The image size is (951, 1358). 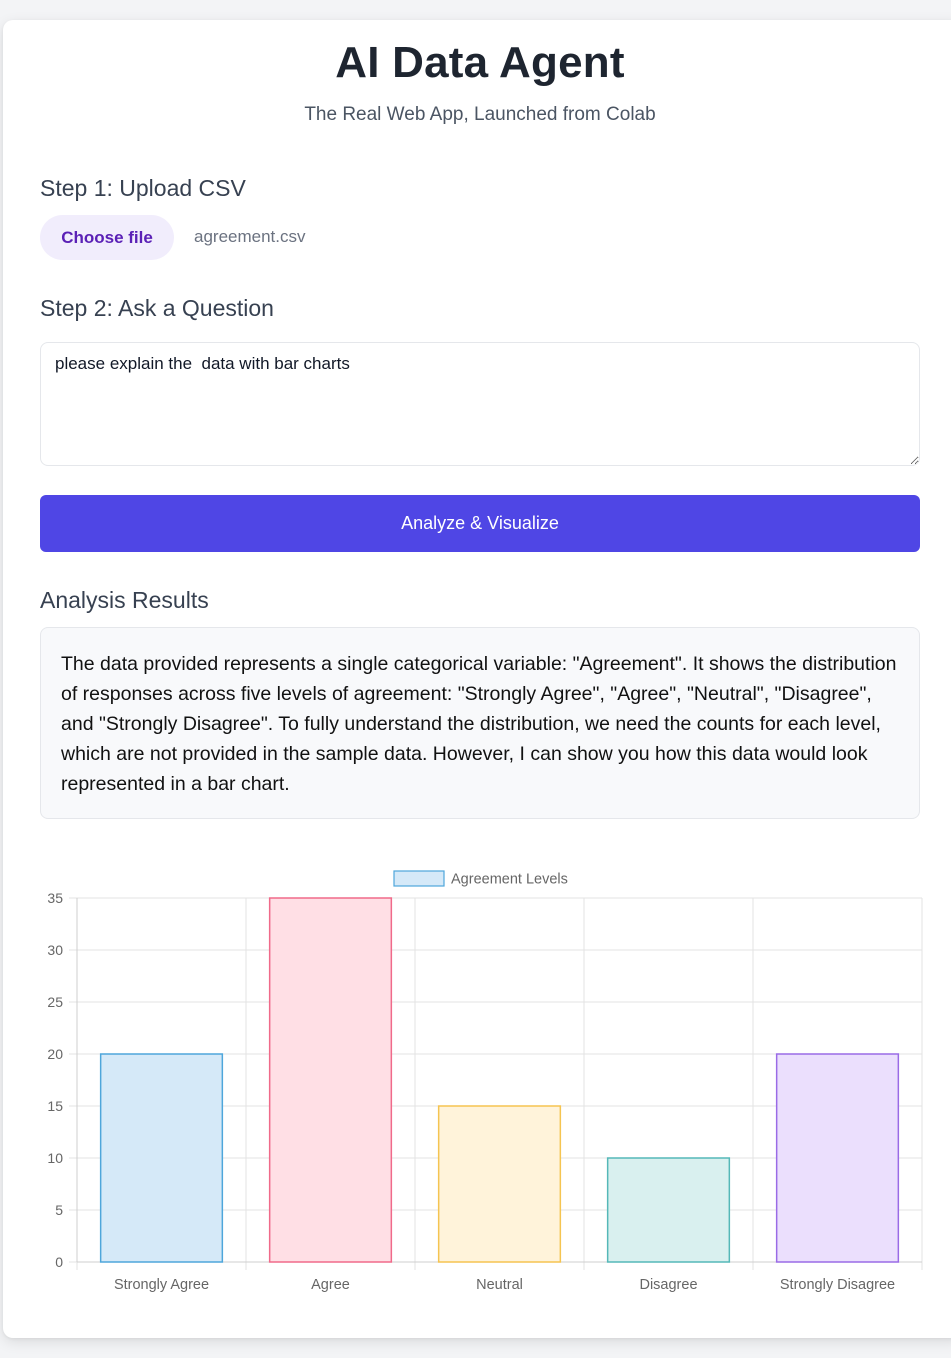 What do you see at coordinates (837, 1285) in the screenshot?
I see `x-tick-label: Strongly Disagree` at bounding box center [837, 1285].